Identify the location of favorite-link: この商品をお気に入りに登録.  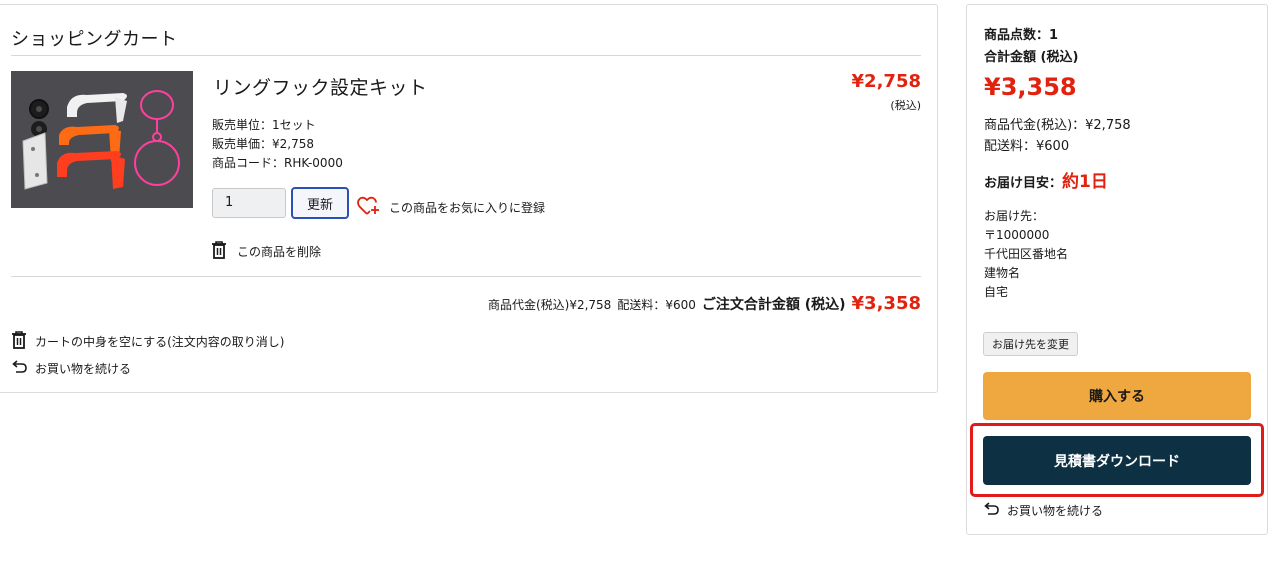
(451, 207).